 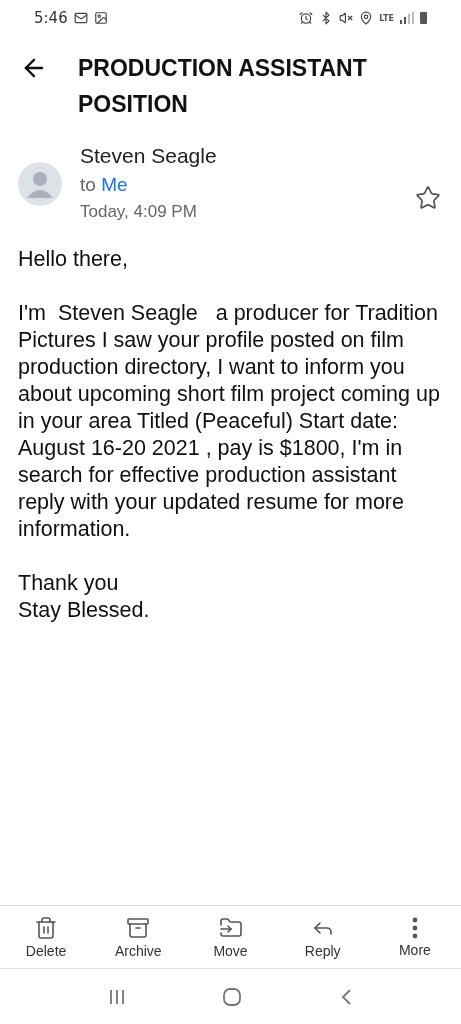 I want to click on avatar-icon, so click(x=40, y=184).